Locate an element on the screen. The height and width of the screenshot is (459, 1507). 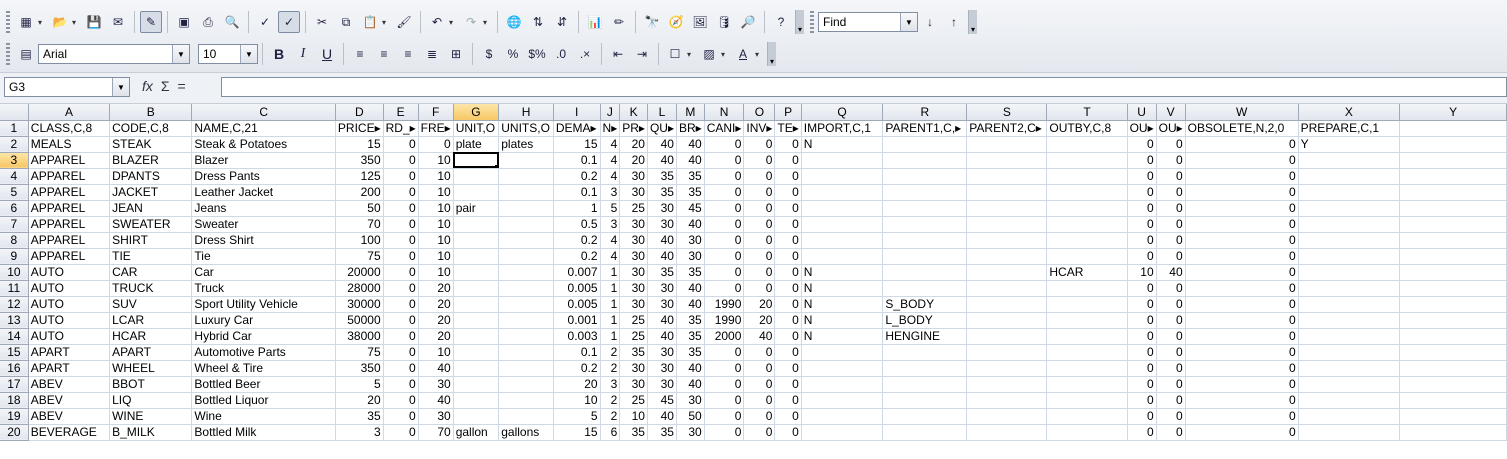
cell: CODE,C,8 is located at coordinates (151, 128).